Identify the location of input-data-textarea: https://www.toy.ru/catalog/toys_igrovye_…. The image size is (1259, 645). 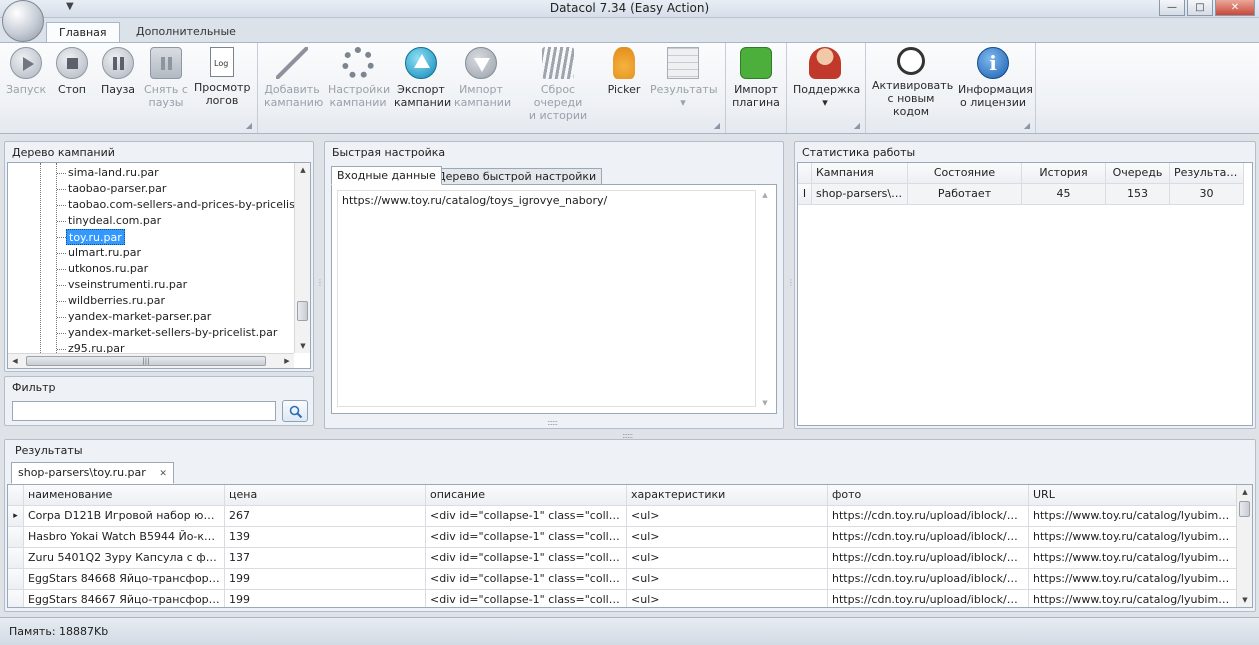
(546, 298).